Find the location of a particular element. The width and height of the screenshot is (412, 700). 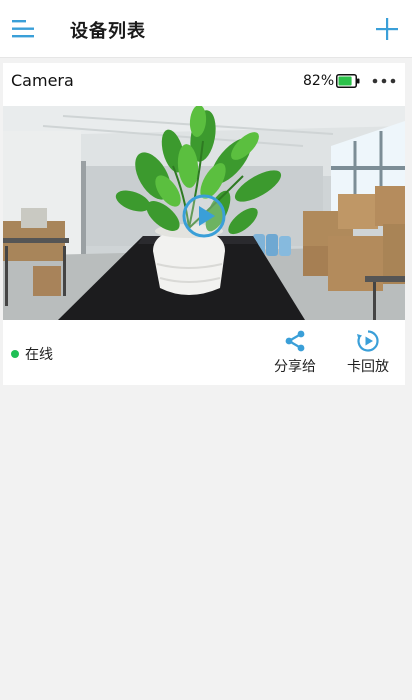

device-status: 在线 is located at coordinates (32, 354).